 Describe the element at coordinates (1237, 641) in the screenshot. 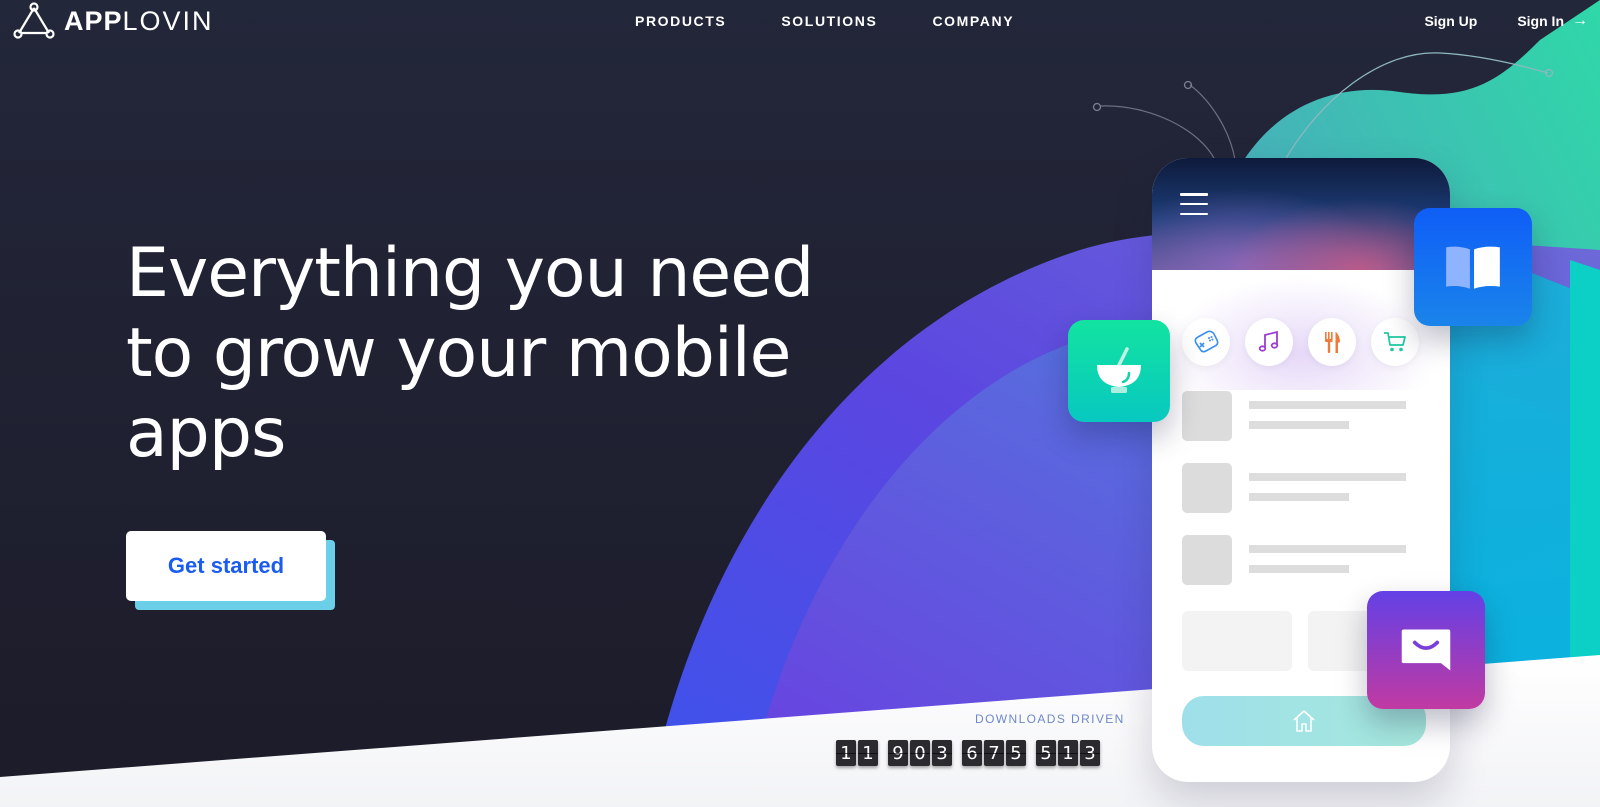

I see `placeholder-tile` at that location.